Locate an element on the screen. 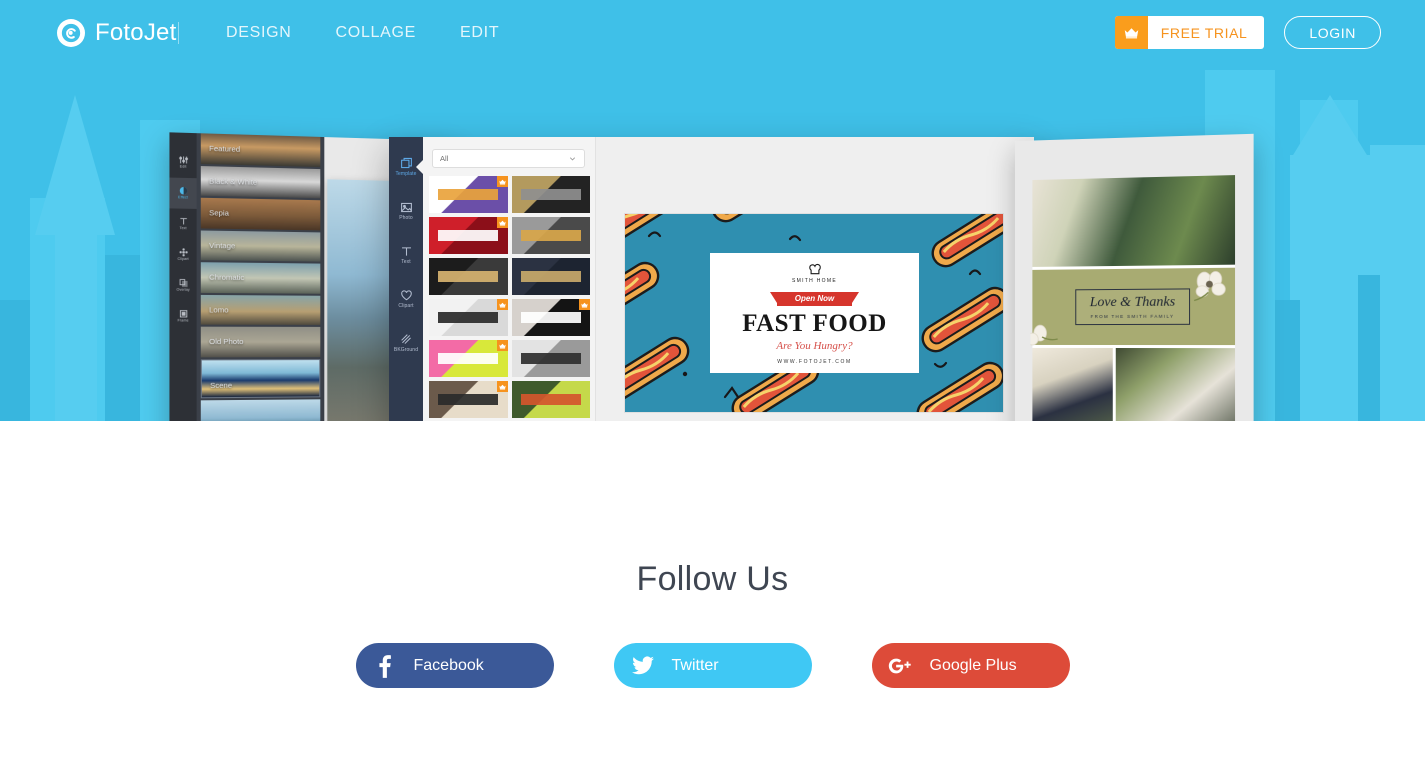  template-category-select: All is located at coordinates (508, 158).